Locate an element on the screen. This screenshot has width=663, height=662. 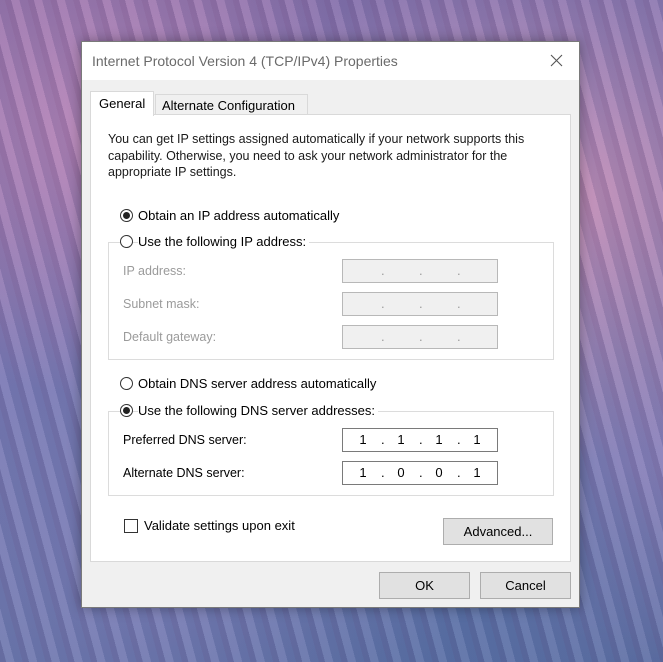
validate-settings-checkbox is located at coordinates (131, 526).